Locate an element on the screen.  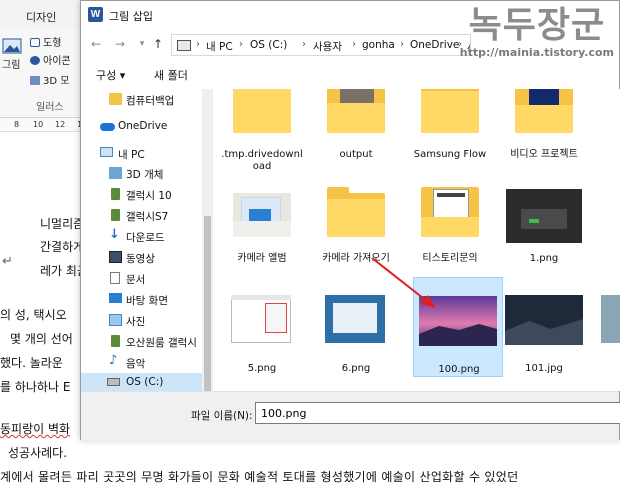
nav-item-desktop: 바탕 화면 is located at coordinates (141, 300).